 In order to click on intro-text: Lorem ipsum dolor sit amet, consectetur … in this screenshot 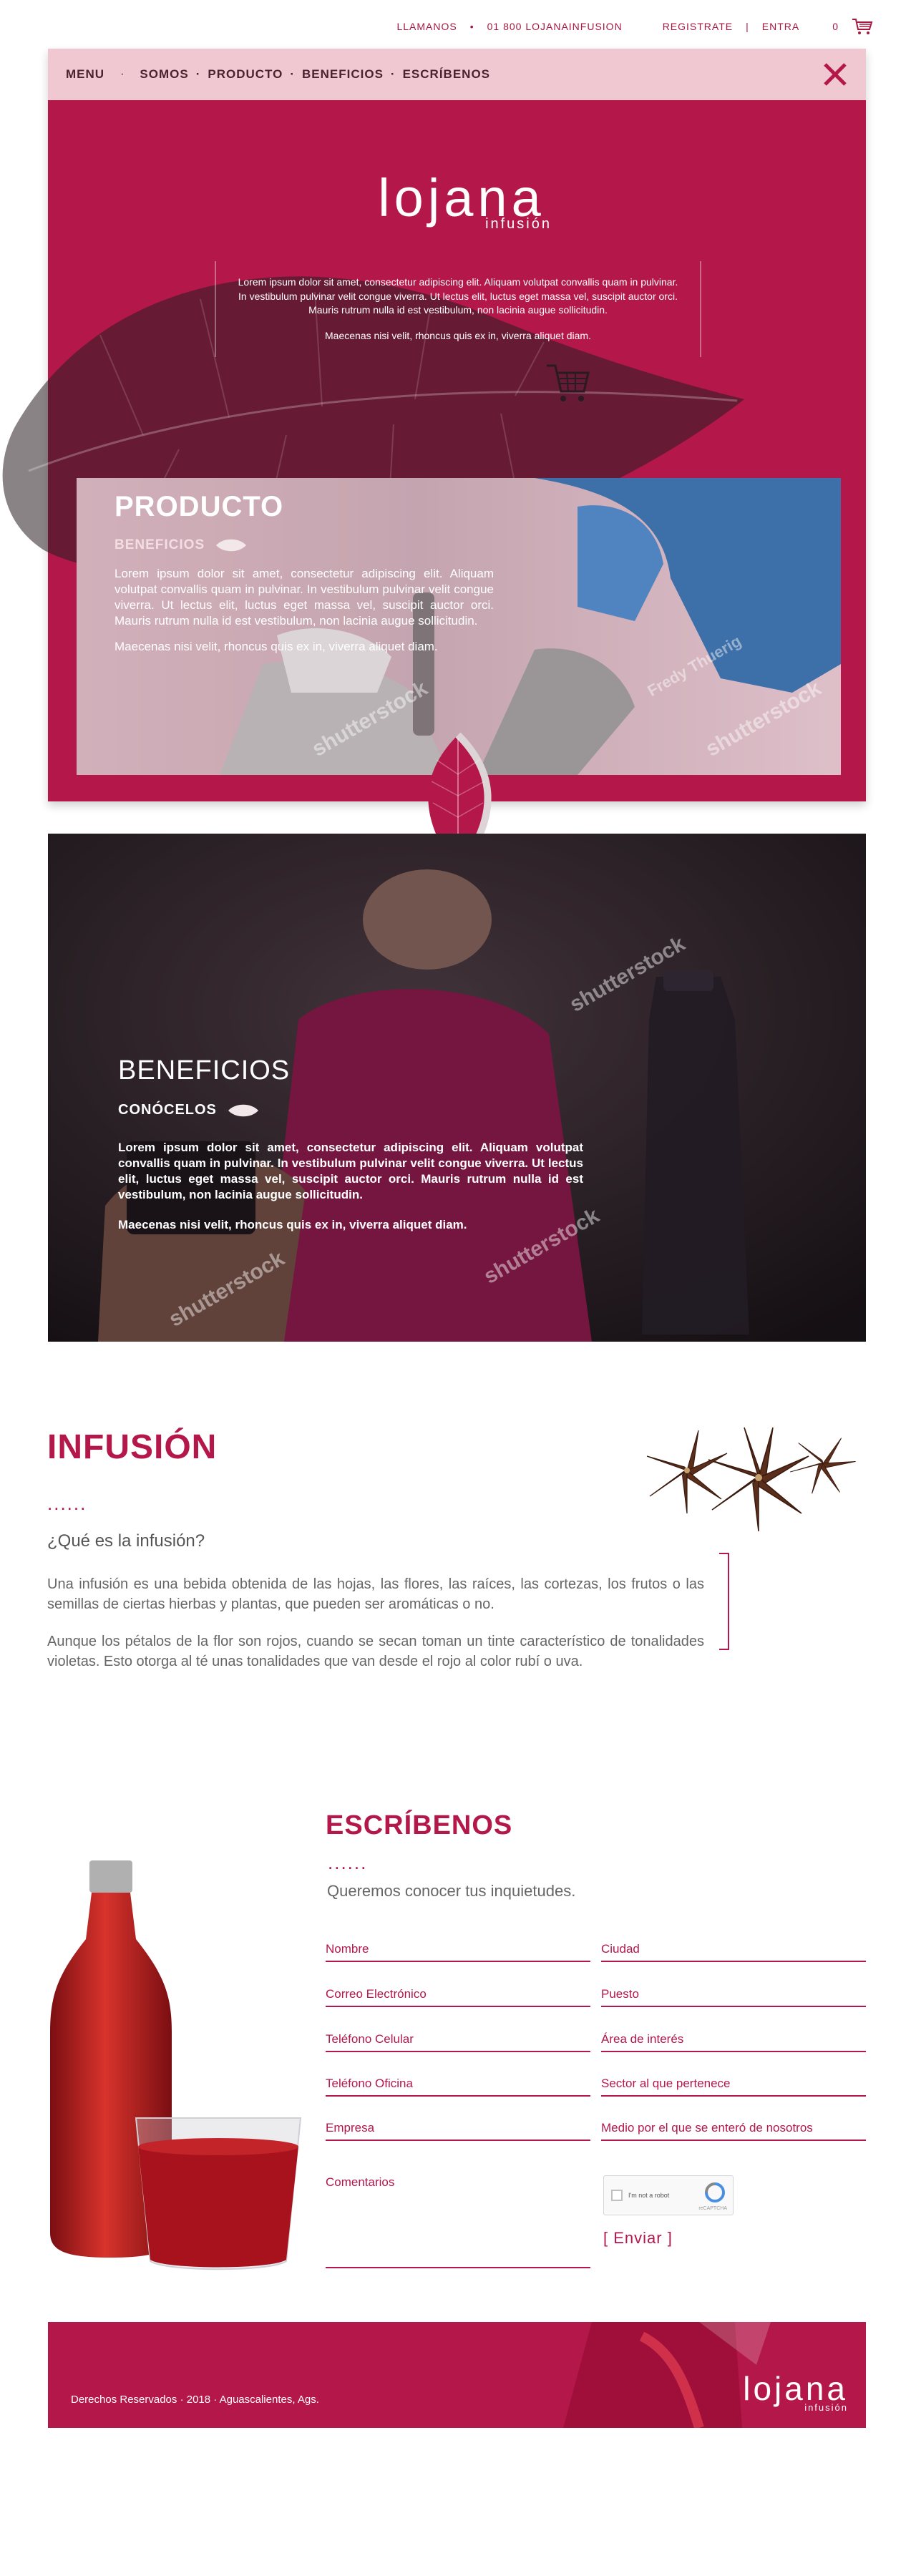, I will do `click(458, 309)`.